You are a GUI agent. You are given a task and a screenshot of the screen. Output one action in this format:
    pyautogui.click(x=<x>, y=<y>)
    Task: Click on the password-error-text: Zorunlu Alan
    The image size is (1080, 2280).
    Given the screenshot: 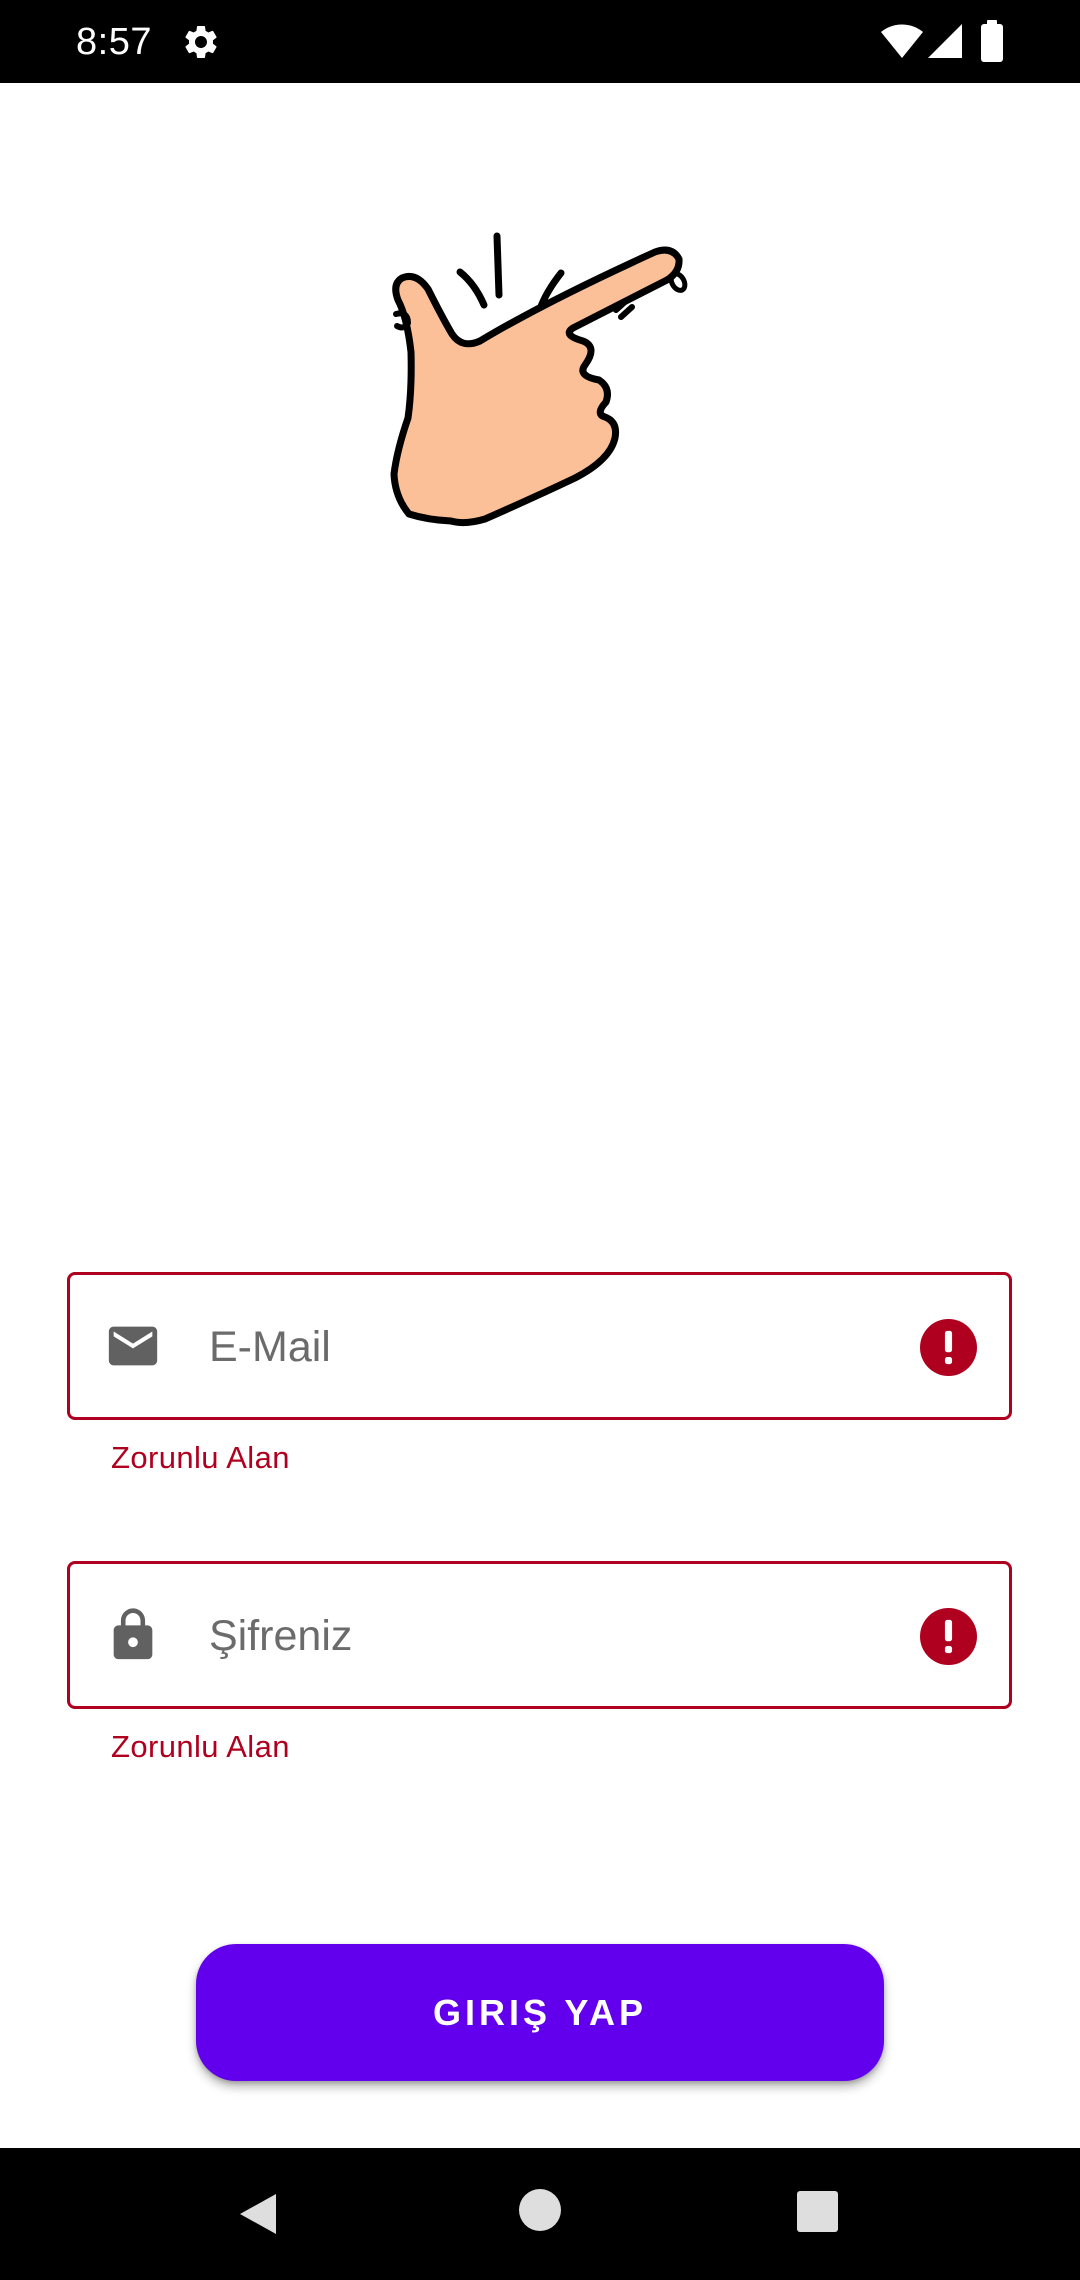 What is the action you would take?
    pyautogui.click(x=200, y=1746)
    